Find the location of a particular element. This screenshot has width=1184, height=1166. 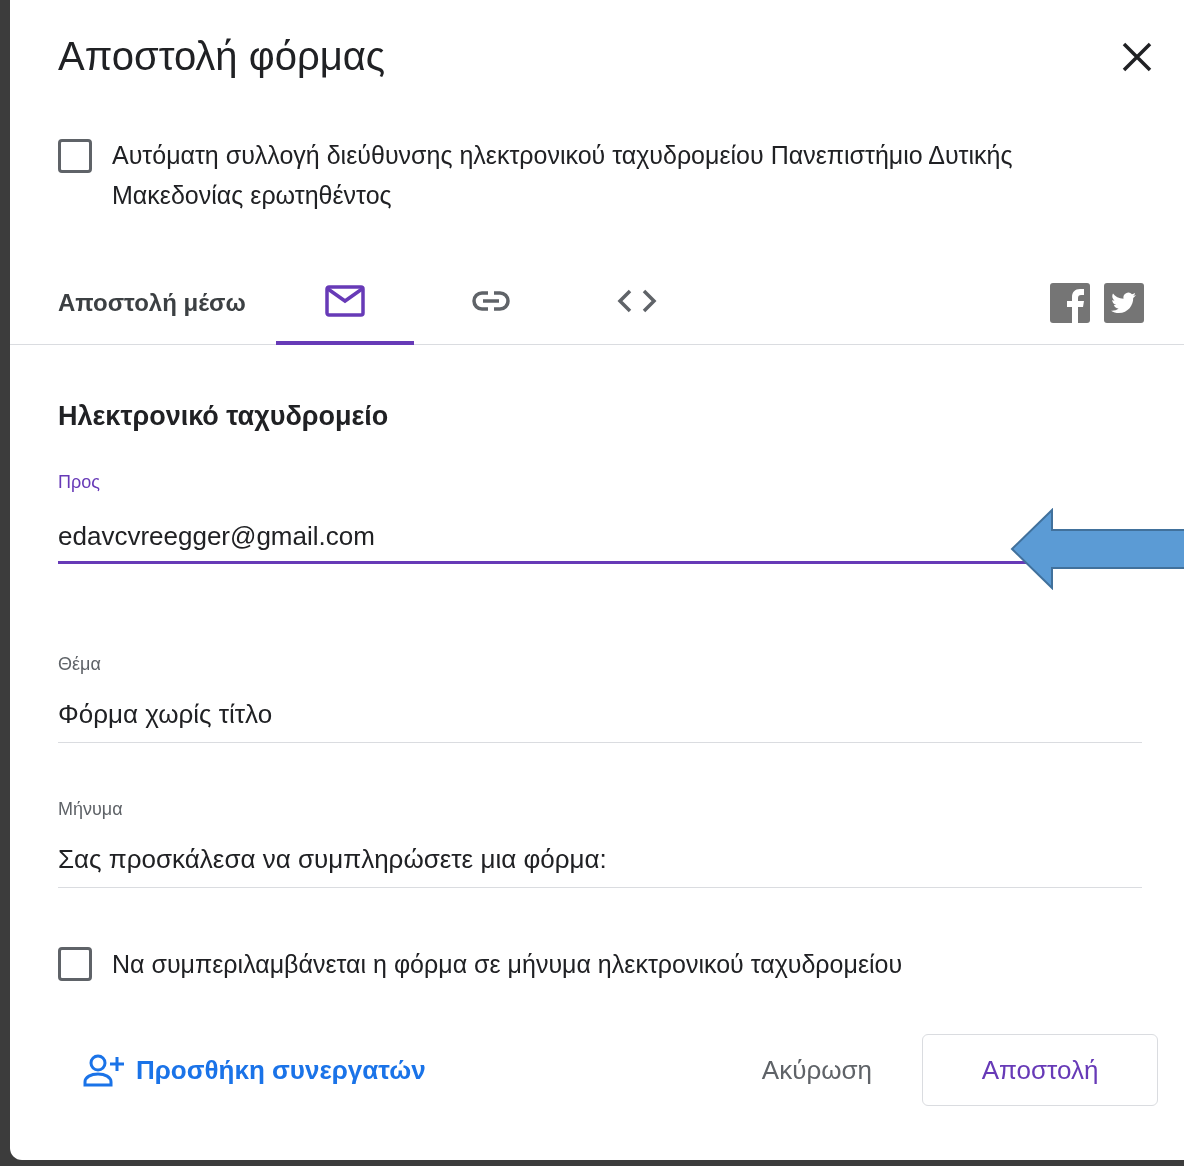

input-field: edavcvreegger@gmail.com is located at coordinates (523, 542).